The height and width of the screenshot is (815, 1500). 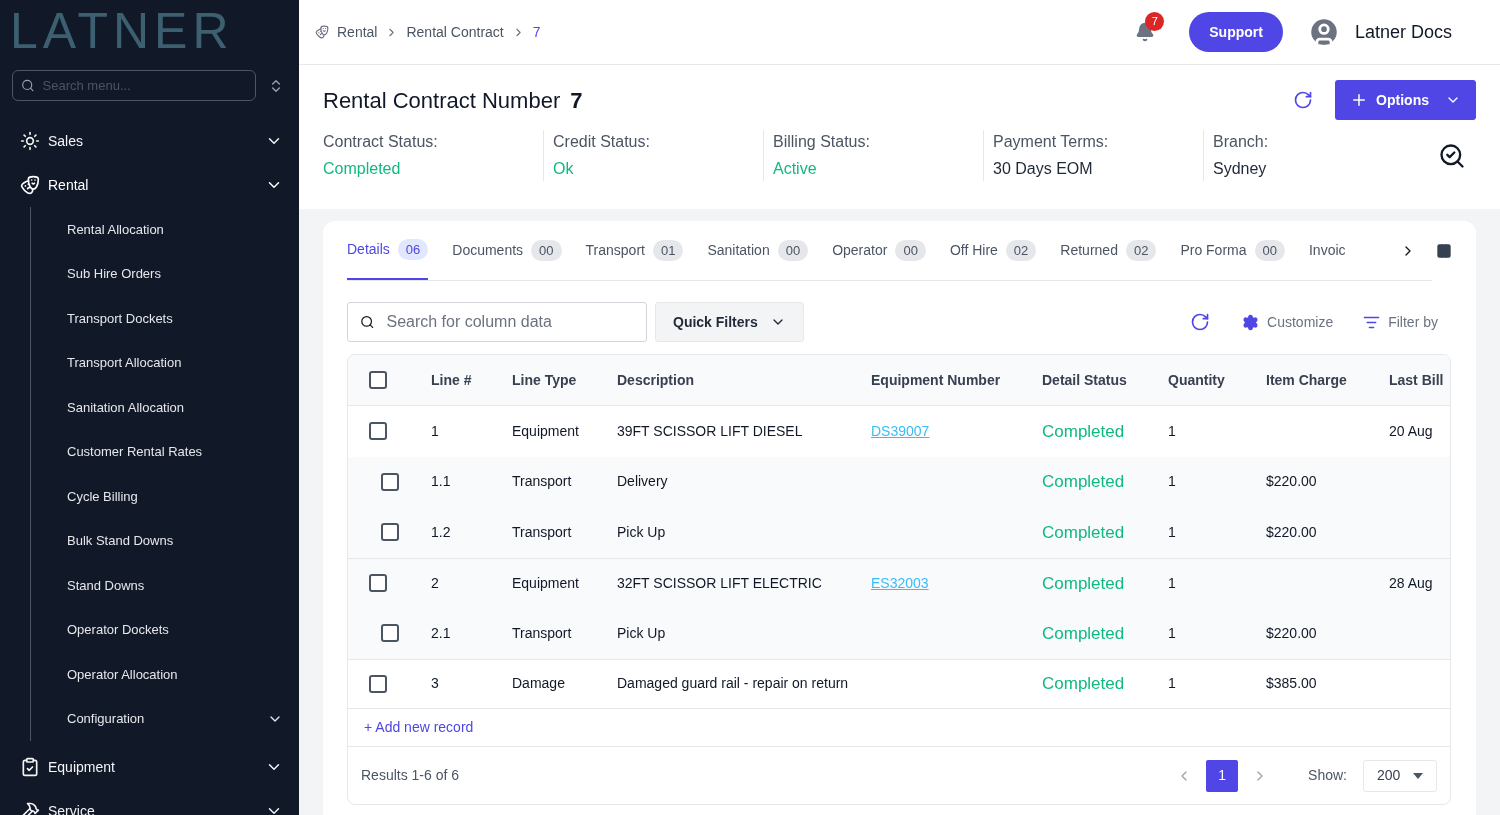 What do you see at coordinates (388, 250) in the screenshot?
I see `tab: Details 06` at bounding box center [388, 250].